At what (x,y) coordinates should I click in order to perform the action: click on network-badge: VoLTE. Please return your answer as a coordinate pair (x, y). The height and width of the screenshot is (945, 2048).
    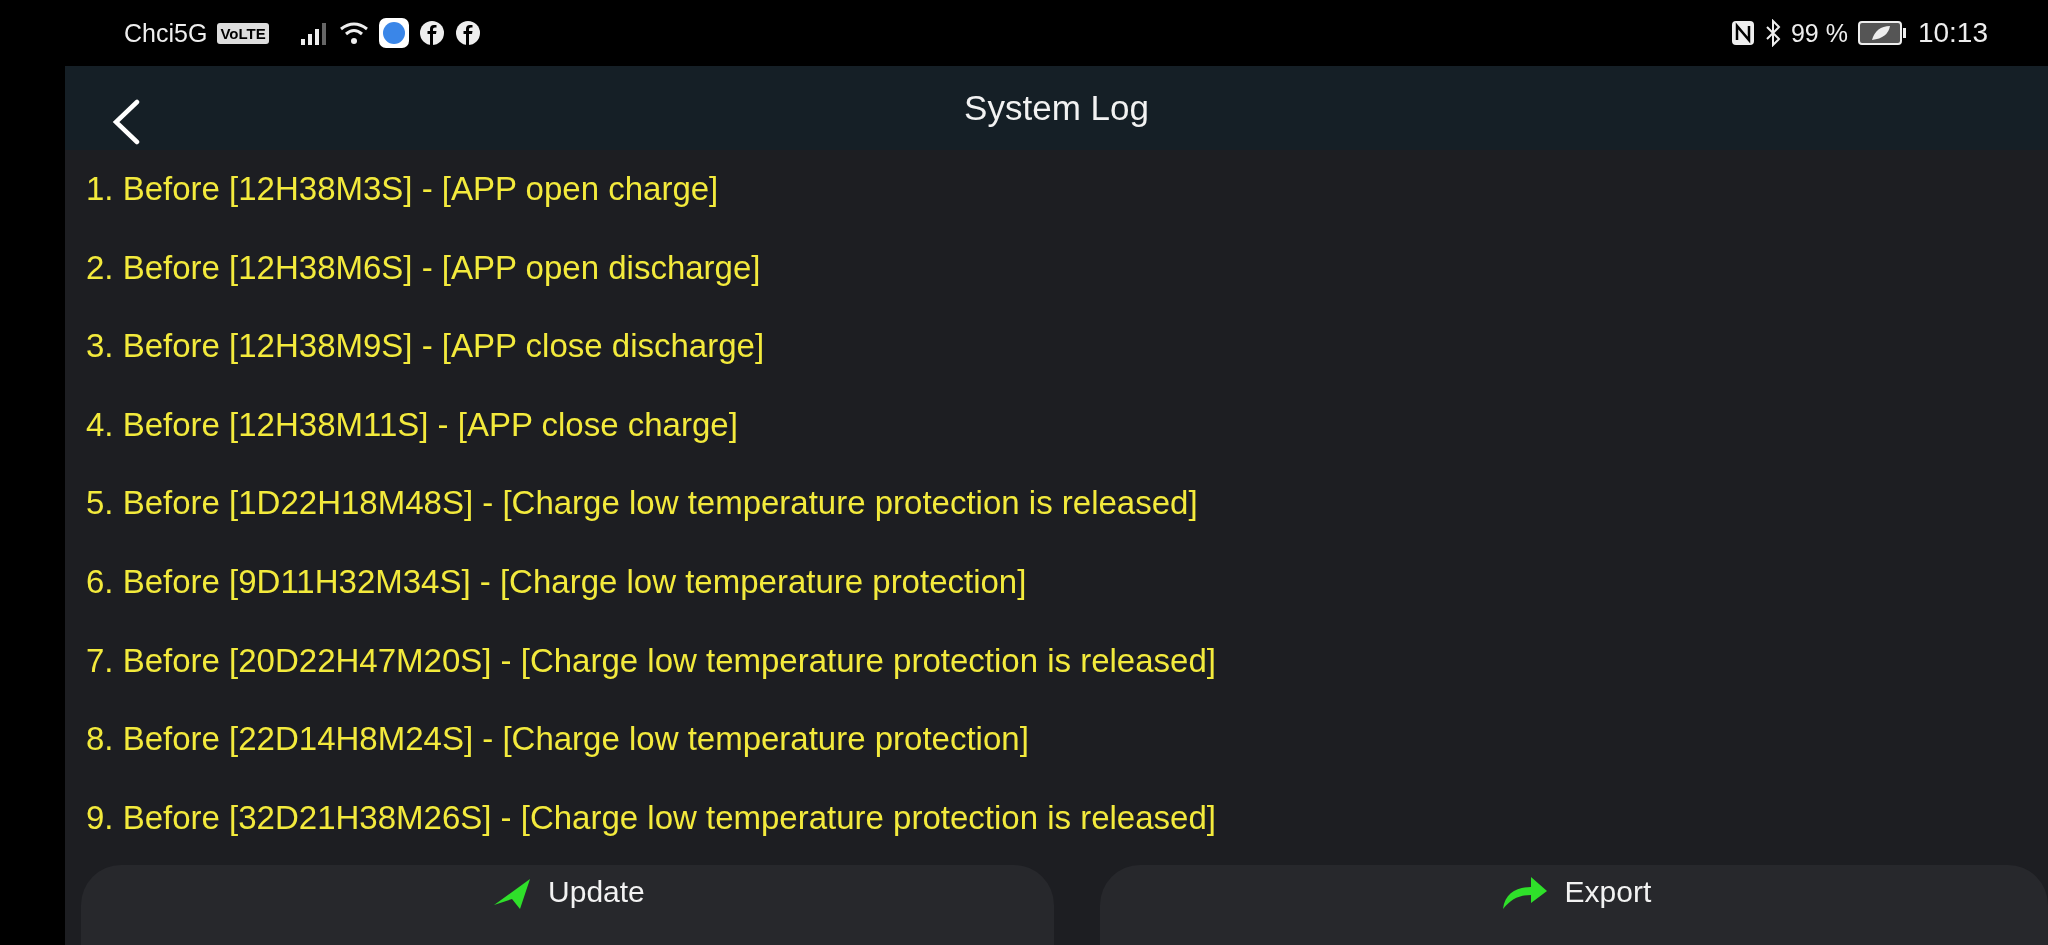
    Looking at the image, I should click on (243, 33).